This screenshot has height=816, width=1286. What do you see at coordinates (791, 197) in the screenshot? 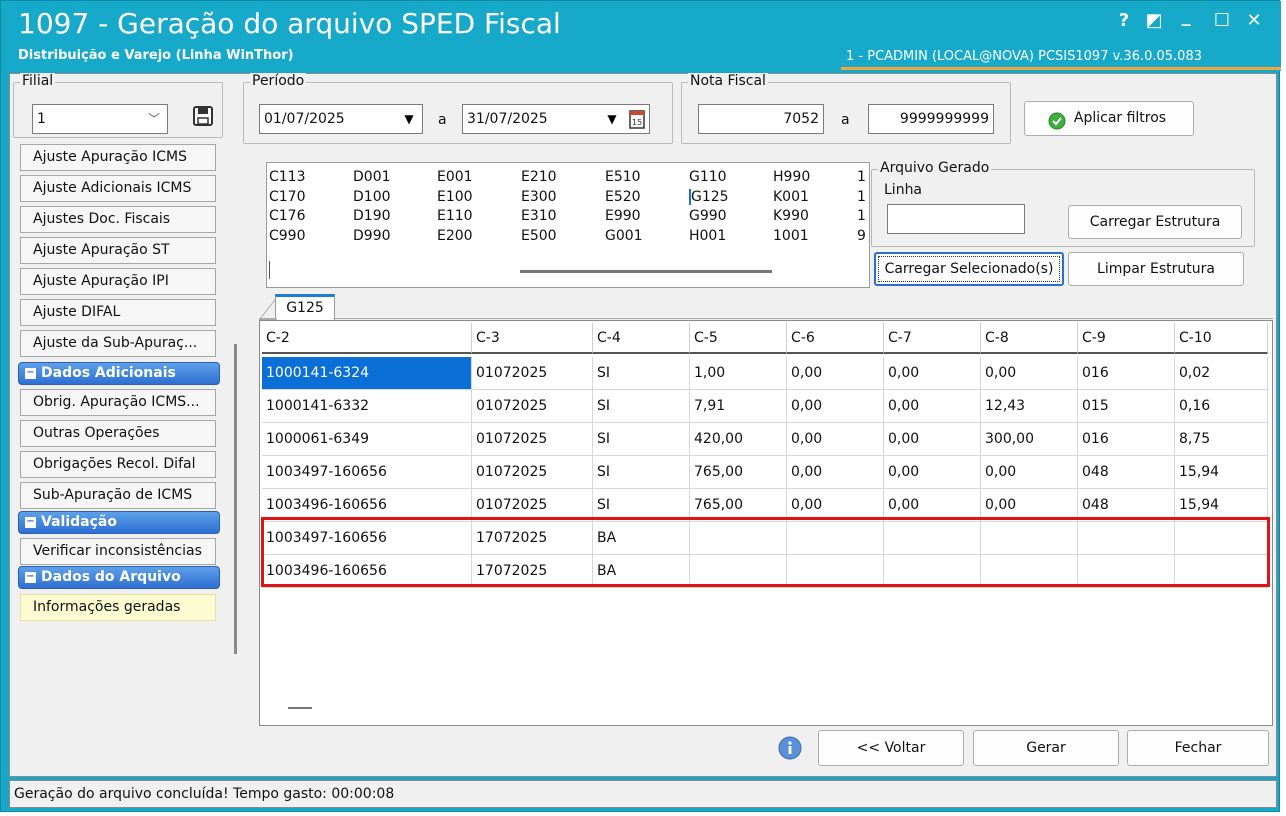
I see `register-code: K001` at bounding box center [791, 197].